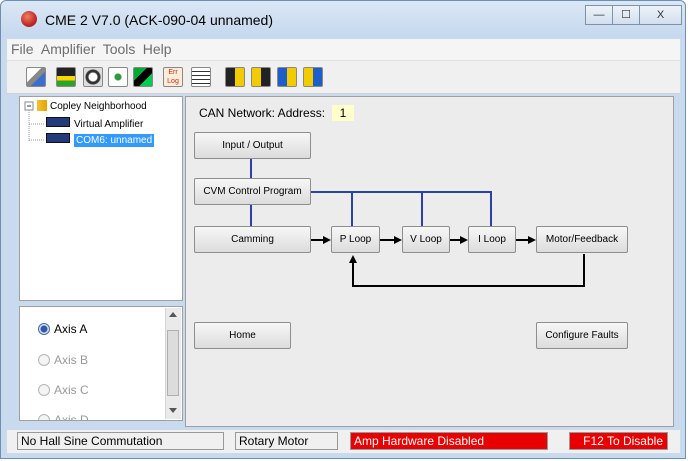 This screenshot has height=461, width=688. What do you see at coordinates (582, 239) in the screenshot?
I see `motor-feedback-button: Motor/Feedback` at bounding box center [582, 239].